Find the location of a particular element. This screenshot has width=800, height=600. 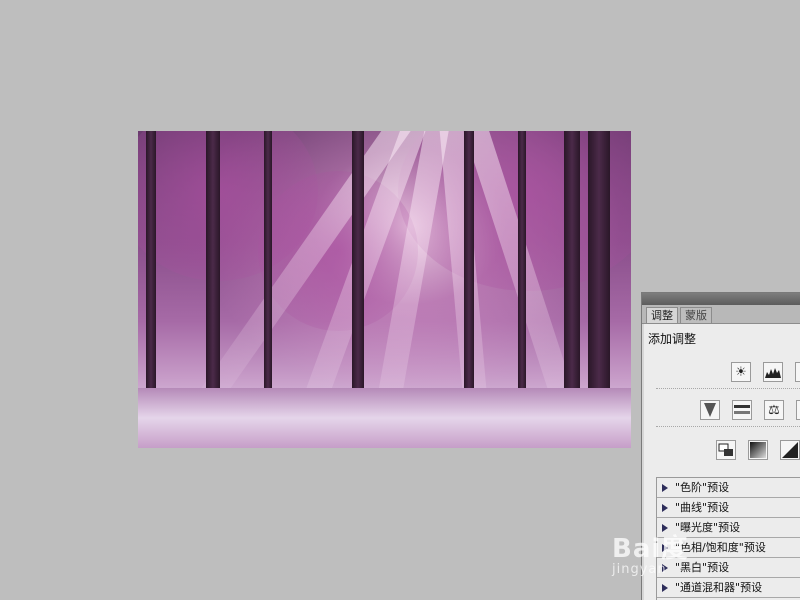

photo-filter-icon is located at coordinates (726, 450).